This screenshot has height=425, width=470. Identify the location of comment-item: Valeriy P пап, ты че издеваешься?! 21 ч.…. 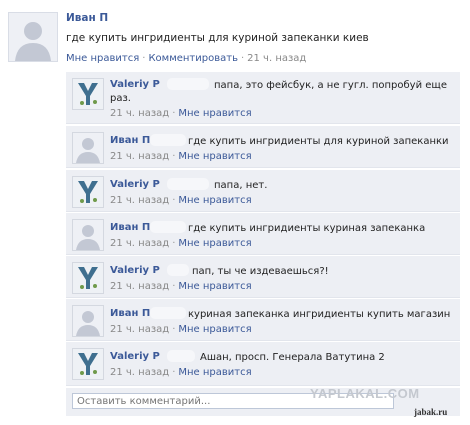
(263, 277).